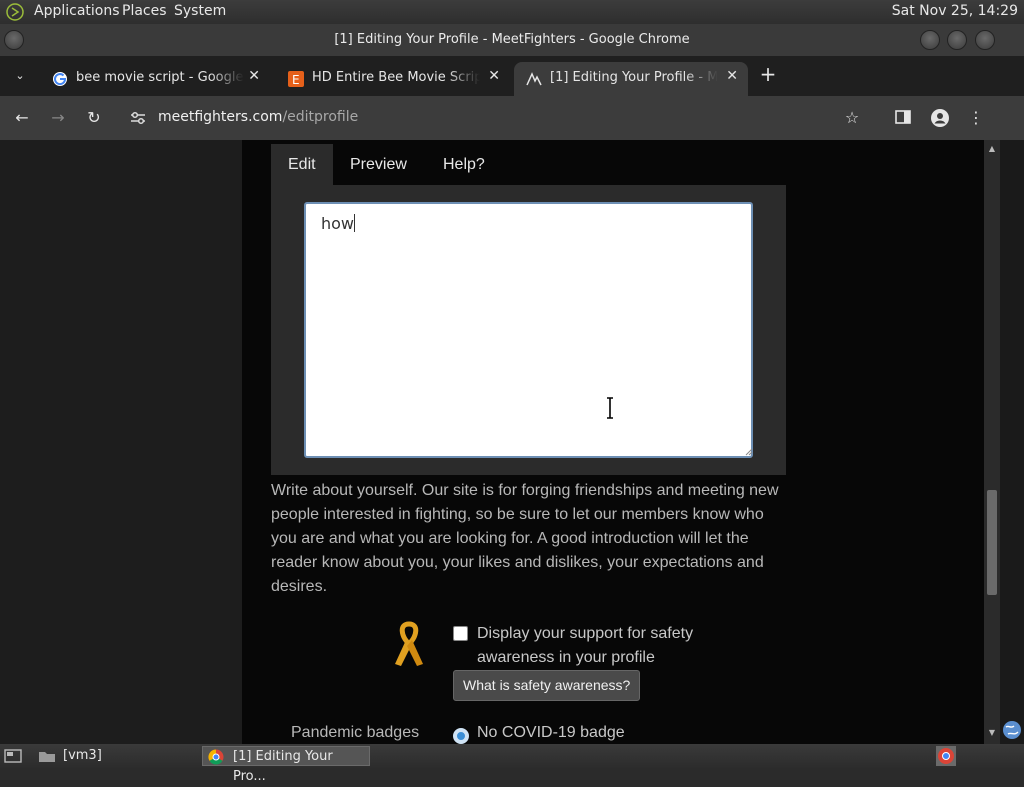 The height and width of the screenshot is (787, 1024). I want to click on scroll-thumb, so click(992, 542).